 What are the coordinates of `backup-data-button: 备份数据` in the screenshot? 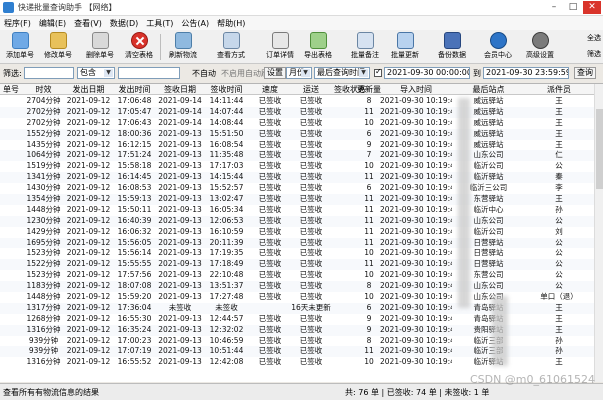 It's located at (452, 47).